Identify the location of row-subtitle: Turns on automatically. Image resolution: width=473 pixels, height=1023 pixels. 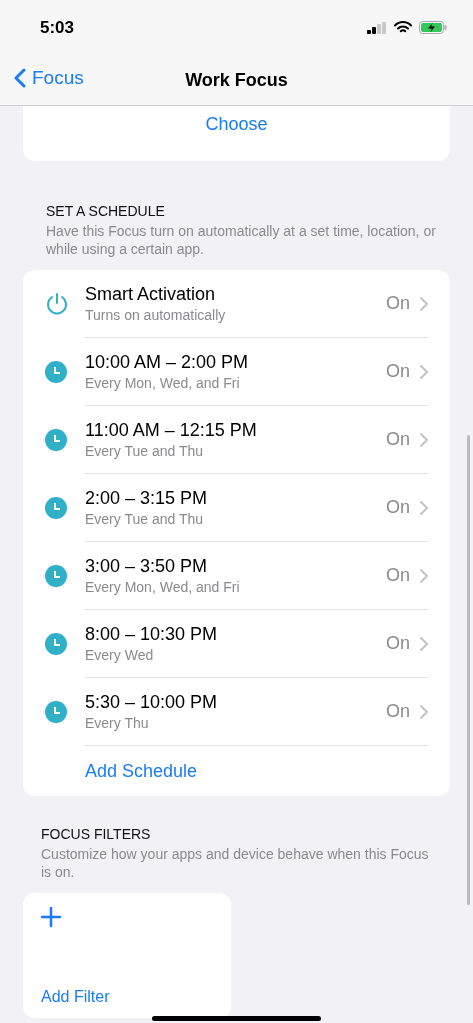
(156, 315).